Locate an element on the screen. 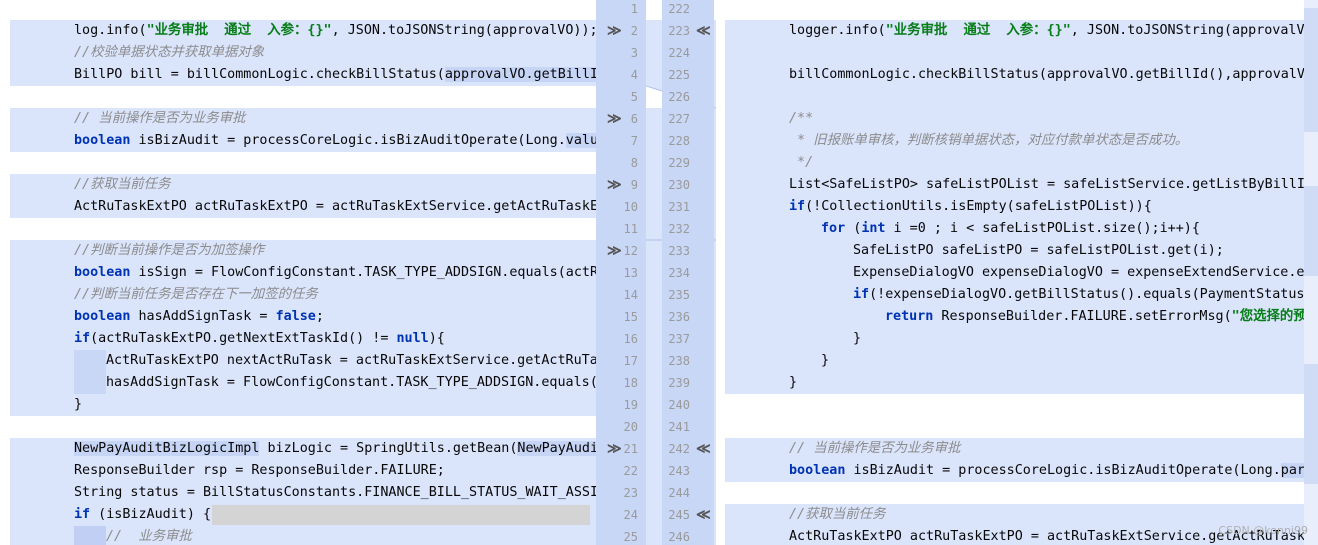 The height and width of the screenshot is (545, 1318). left-line-number: 8 is located at coordinates (634, 163).